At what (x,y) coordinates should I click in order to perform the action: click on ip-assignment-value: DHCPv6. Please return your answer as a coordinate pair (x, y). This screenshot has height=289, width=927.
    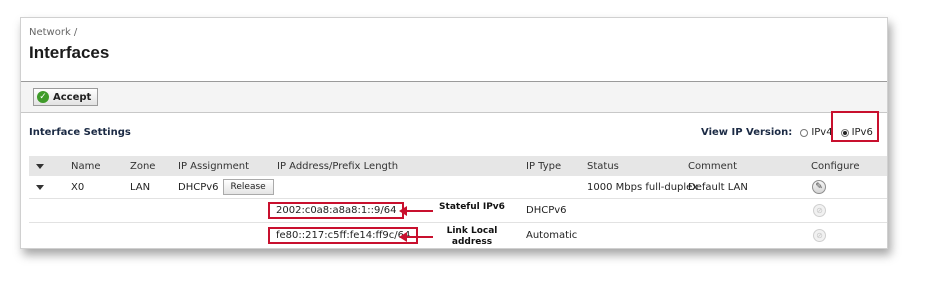
    Looking at the image, I should click on (198, 187).